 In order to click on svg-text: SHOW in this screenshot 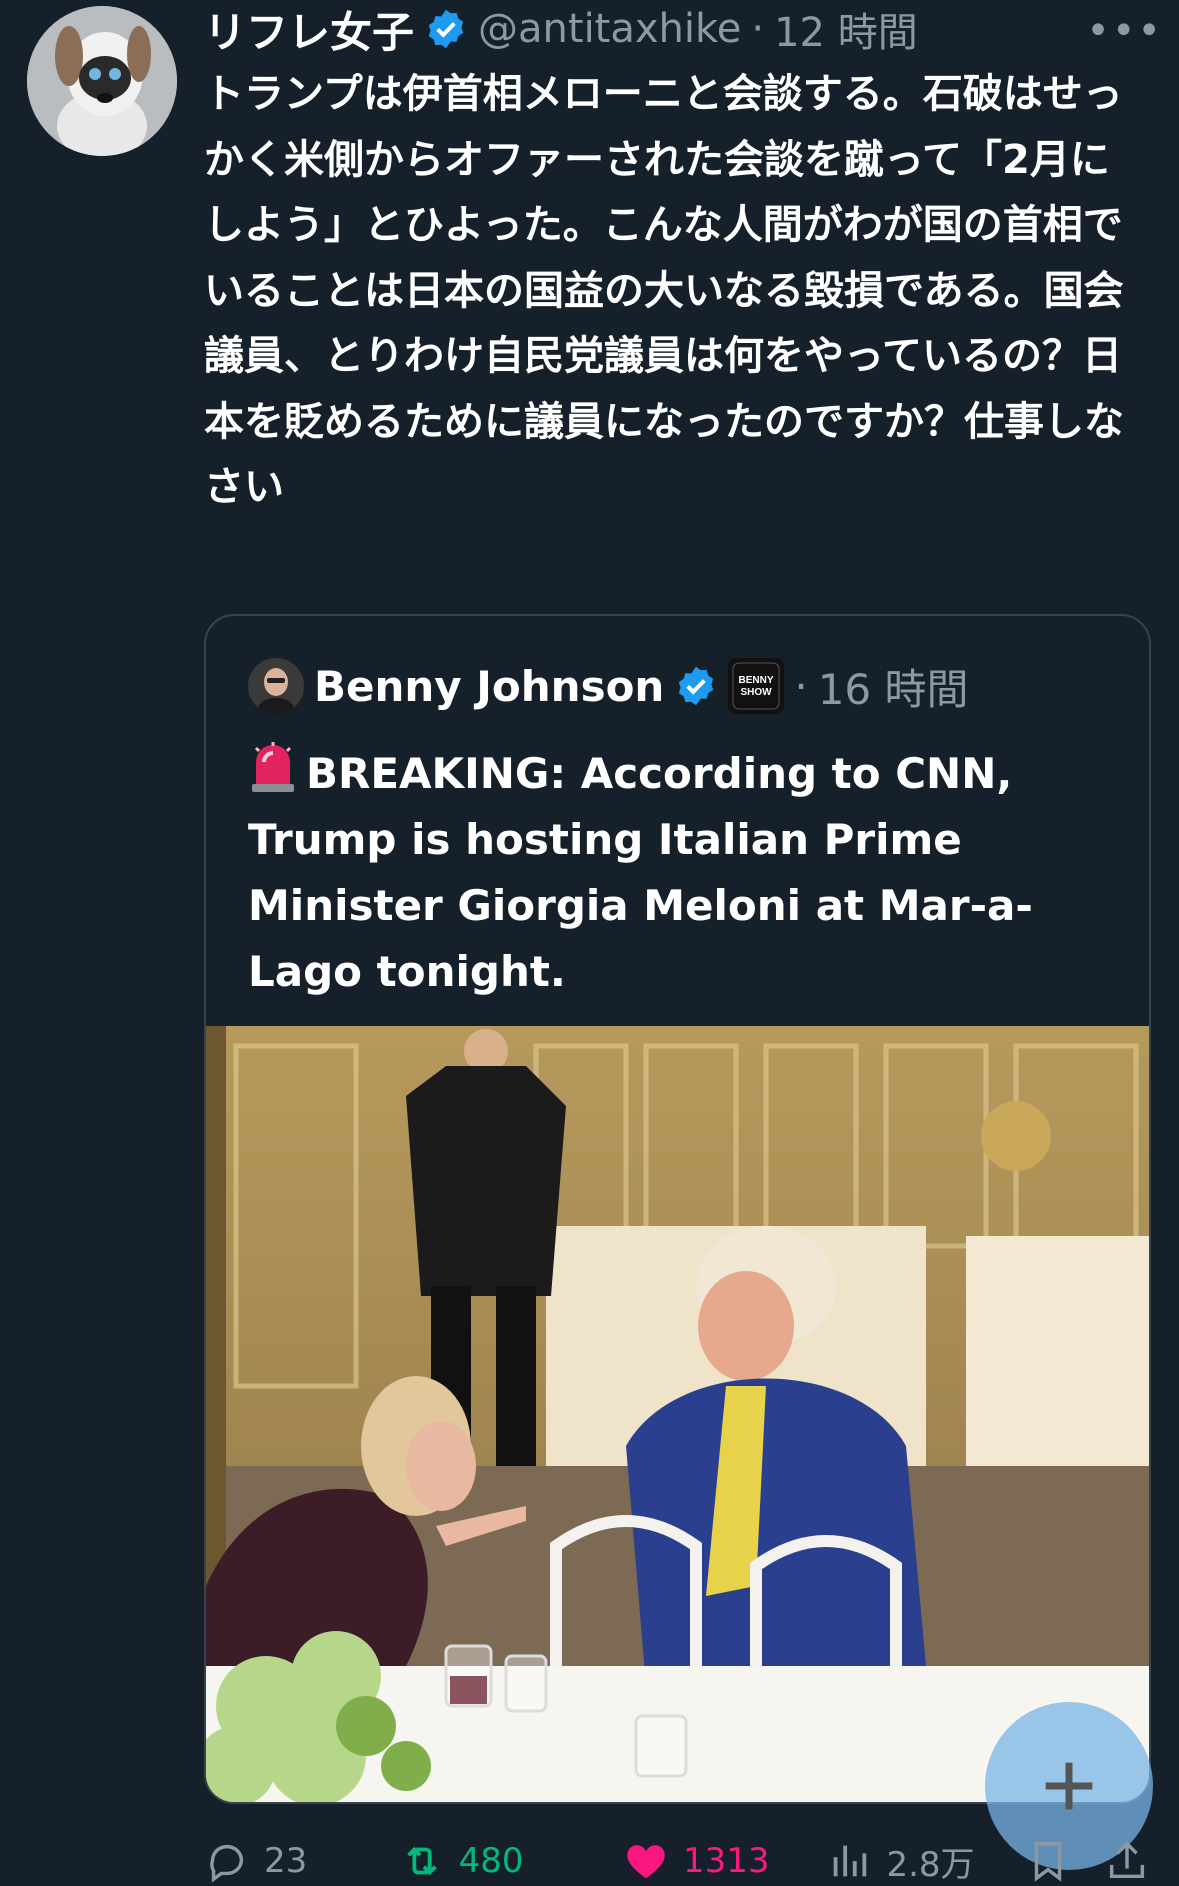, I will do `click(757, 692)`.